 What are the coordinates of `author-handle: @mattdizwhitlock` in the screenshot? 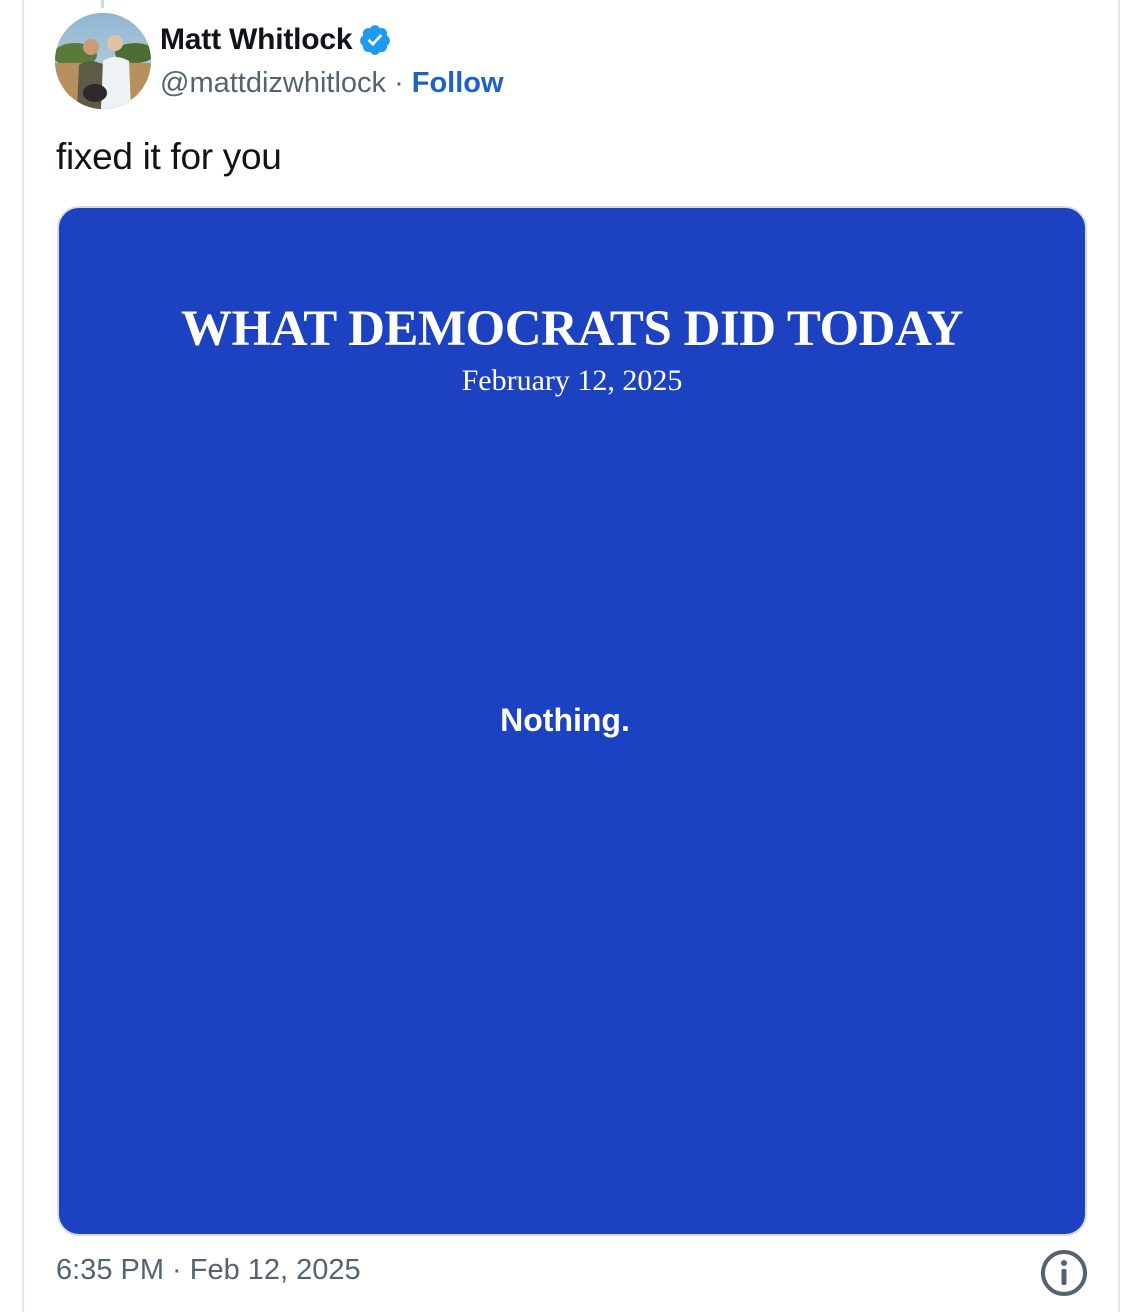 It's located at (273, 83).